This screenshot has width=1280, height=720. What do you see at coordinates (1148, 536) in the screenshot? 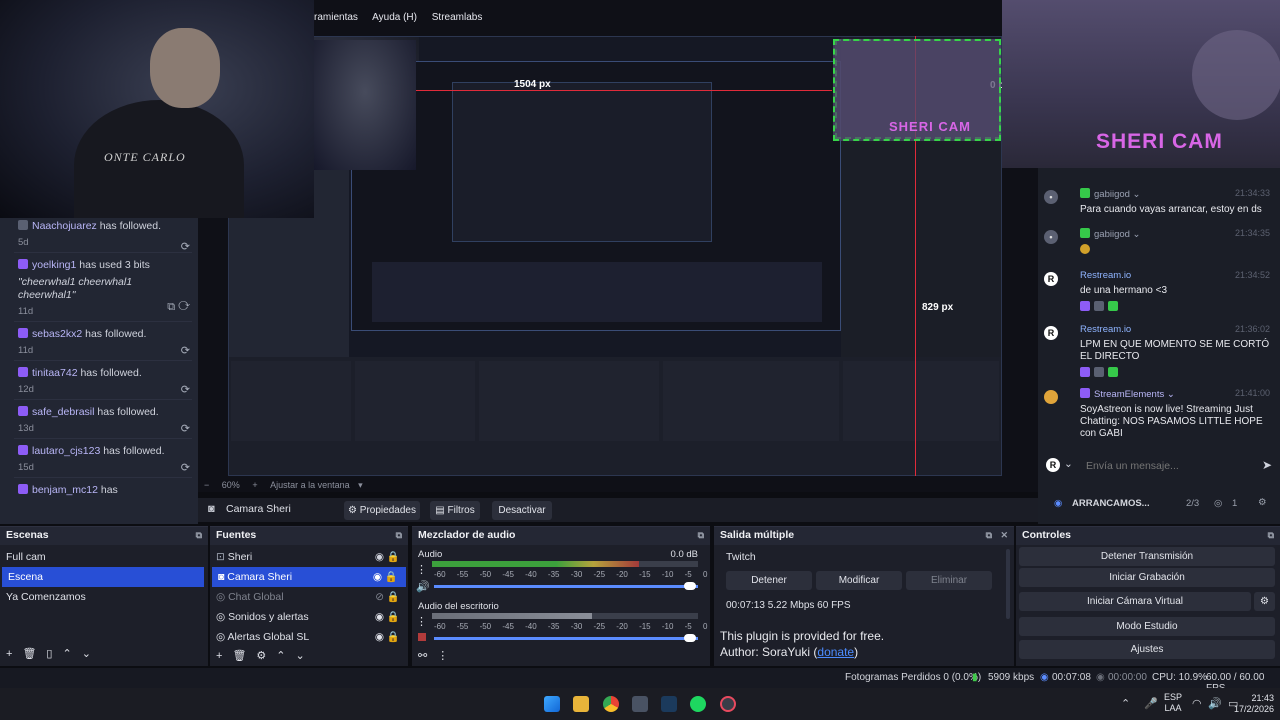
I see `controls-title: Controles ⧉` at bounding box center [1148, 536].